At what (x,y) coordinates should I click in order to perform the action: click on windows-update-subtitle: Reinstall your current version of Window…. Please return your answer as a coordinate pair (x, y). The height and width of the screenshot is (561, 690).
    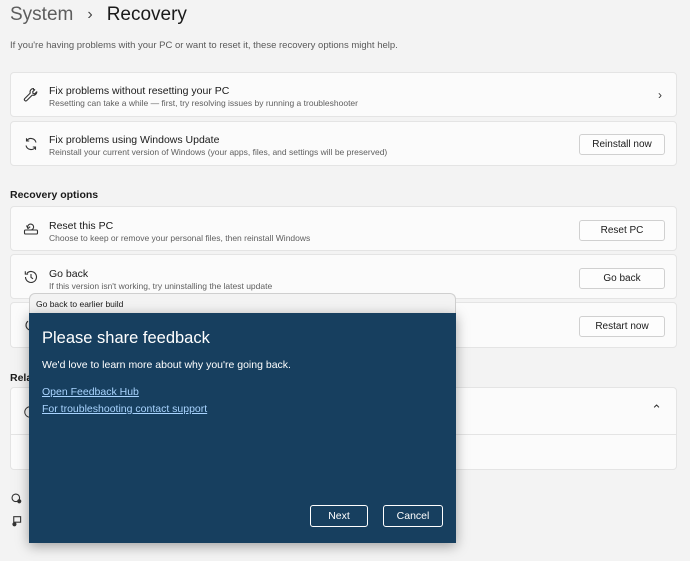
    Looking at the image, I should click on (218, 152).